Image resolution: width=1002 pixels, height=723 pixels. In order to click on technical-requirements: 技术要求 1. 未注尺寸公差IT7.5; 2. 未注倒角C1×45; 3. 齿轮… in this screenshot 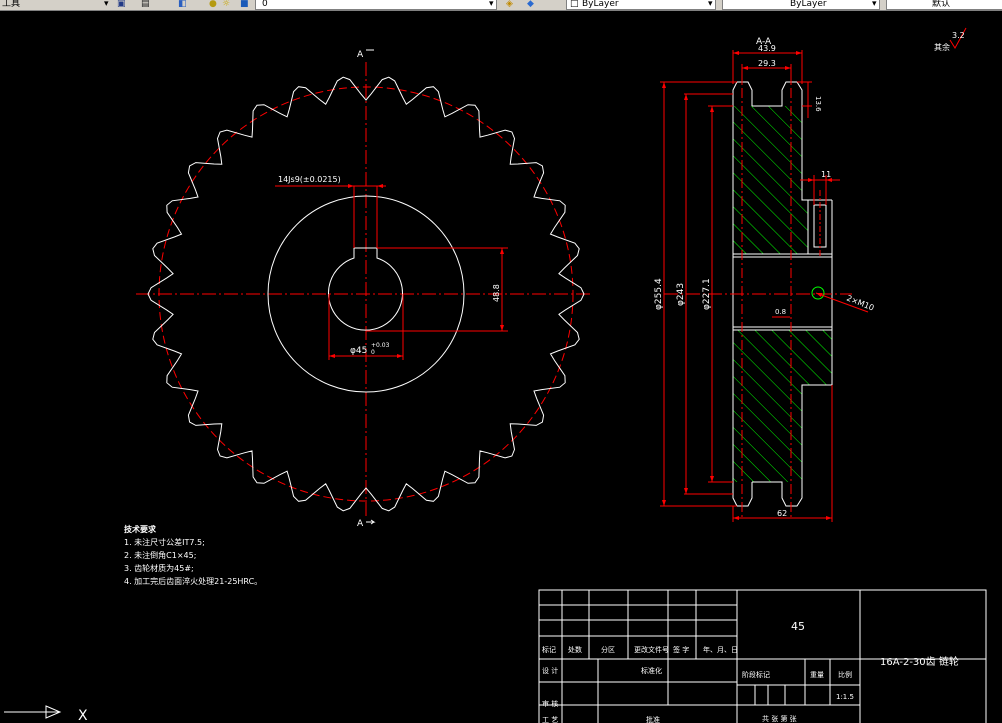, I will do `click(193, 555)`.